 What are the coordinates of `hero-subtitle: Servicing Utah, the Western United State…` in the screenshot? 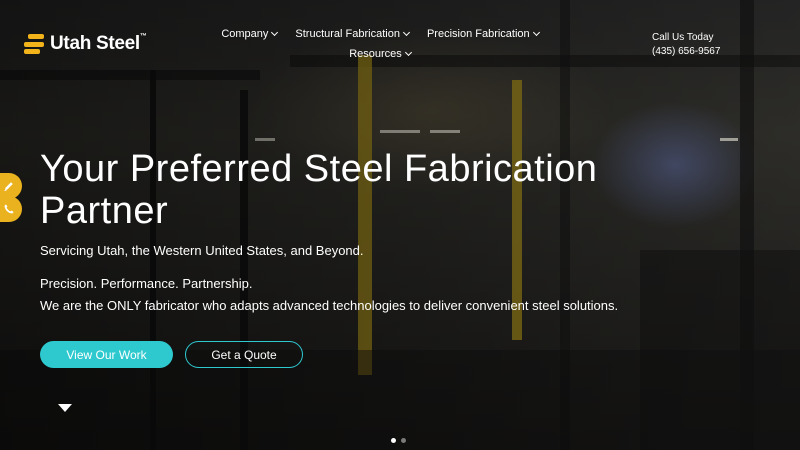 It's located at (202, 250).